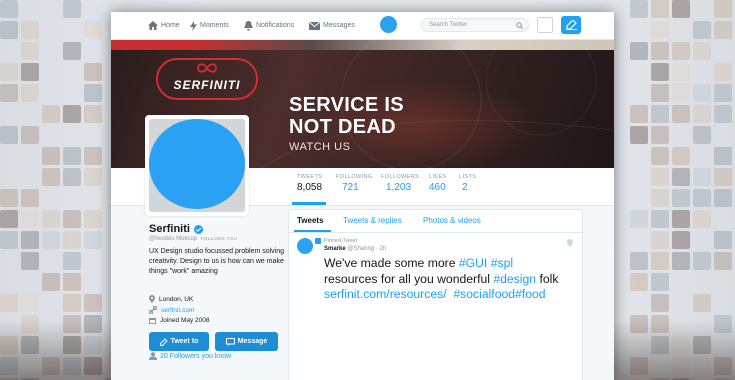 The height and width of the screenshot is (380, 735). Describe the element at coordinates (318, 241) in the screenshot. I see `pin-icon` at that location.